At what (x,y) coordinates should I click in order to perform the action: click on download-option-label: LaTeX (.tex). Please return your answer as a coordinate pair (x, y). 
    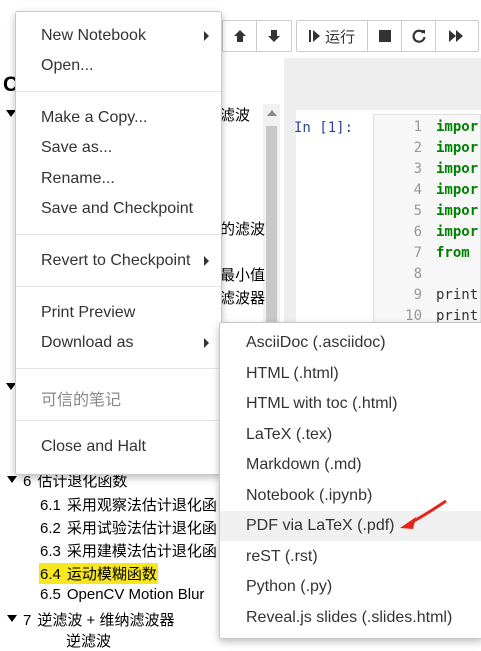
    Looking at the image, I should click on (289, 434).